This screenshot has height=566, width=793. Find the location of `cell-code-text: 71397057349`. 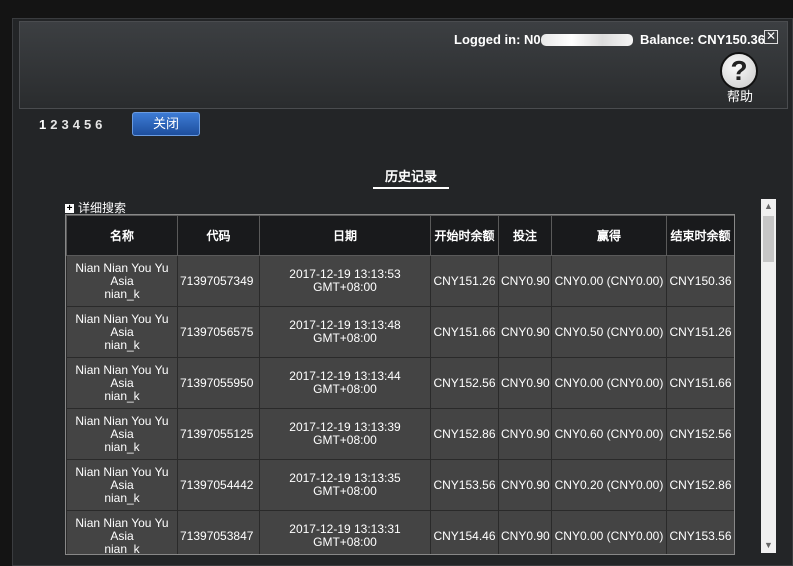

cell-code-text: 71397057349 is located at coordinates (217, 280).